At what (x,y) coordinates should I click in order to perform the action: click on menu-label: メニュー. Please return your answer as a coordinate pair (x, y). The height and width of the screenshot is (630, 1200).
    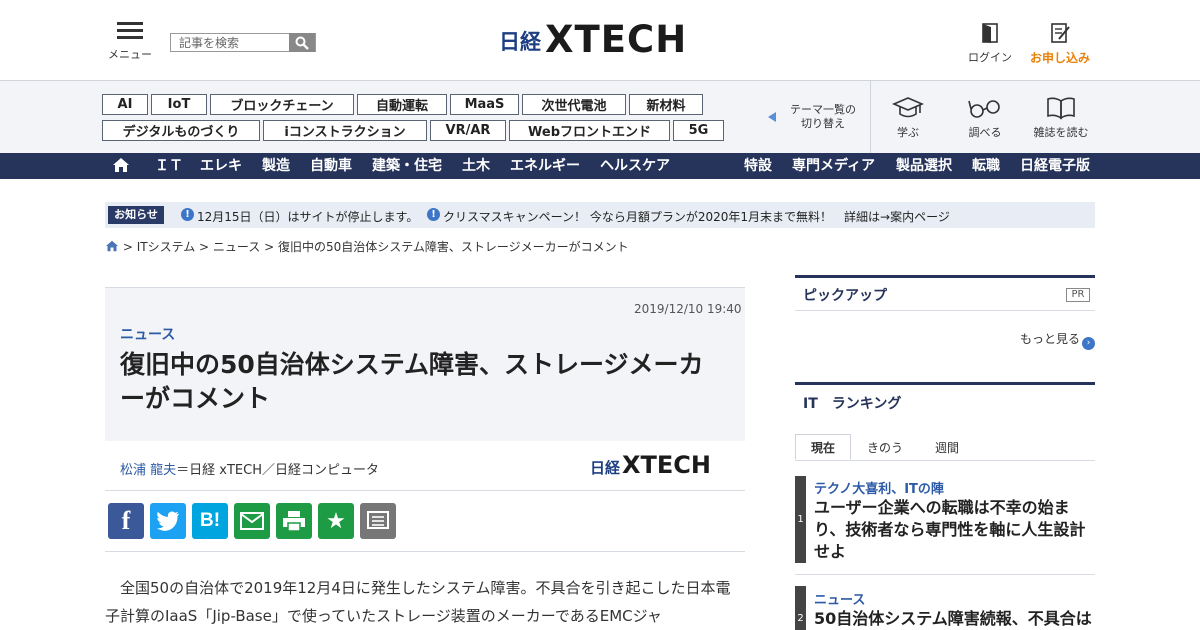
    Looking at the image, I should click on (130, 54).